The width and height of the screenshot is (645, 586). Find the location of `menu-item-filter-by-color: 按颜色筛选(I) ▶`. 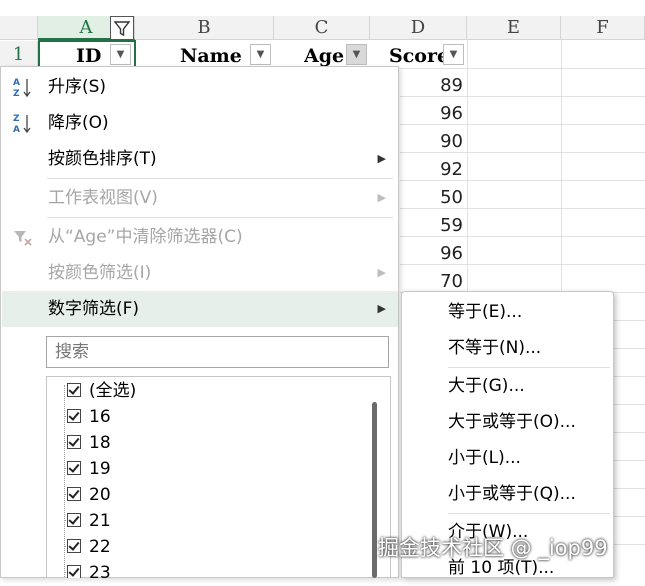

menu-item-filter-by-color: 按颜色筛选(I) ▶ is located at coordinates (200, 273).